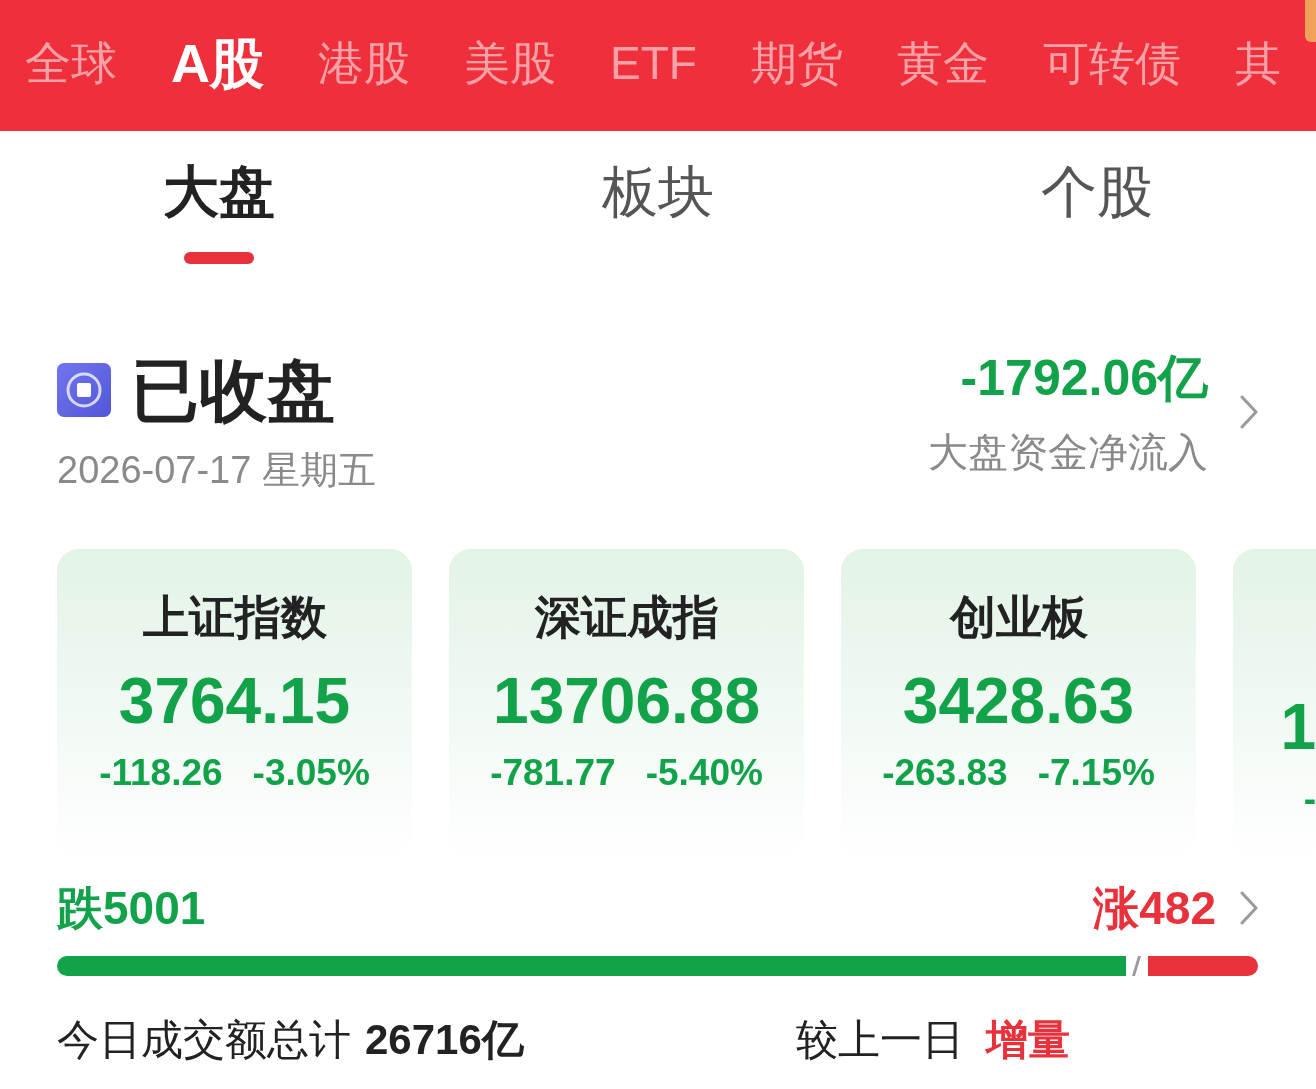 This screenshot has height=1089, width=1316. What do you see at coordinates (204, 1040) in the screenshot?
I see `turnover-label: 今日成交额总计` at bounding box center [204, 1040].